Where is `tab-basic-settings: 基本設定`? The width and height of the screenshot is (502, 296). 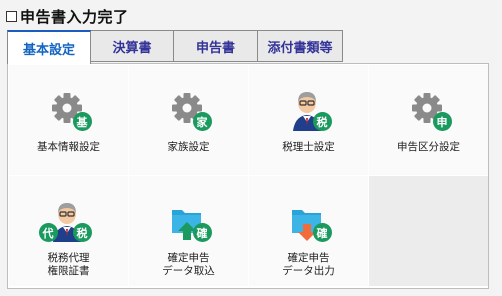
tab-basic-settings: 基本設定 is located at coordinates (49, 47).